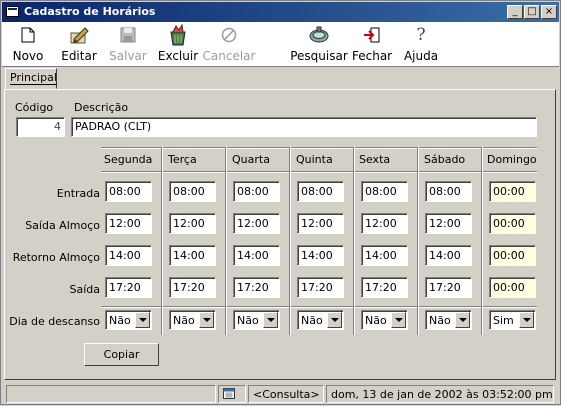 The height and width of the screenshot is (406, 561). What do you see at coordinates (182, 159) in the screenshot?
I see `day-header-terca: Terça` at bounding box center [182, 159].